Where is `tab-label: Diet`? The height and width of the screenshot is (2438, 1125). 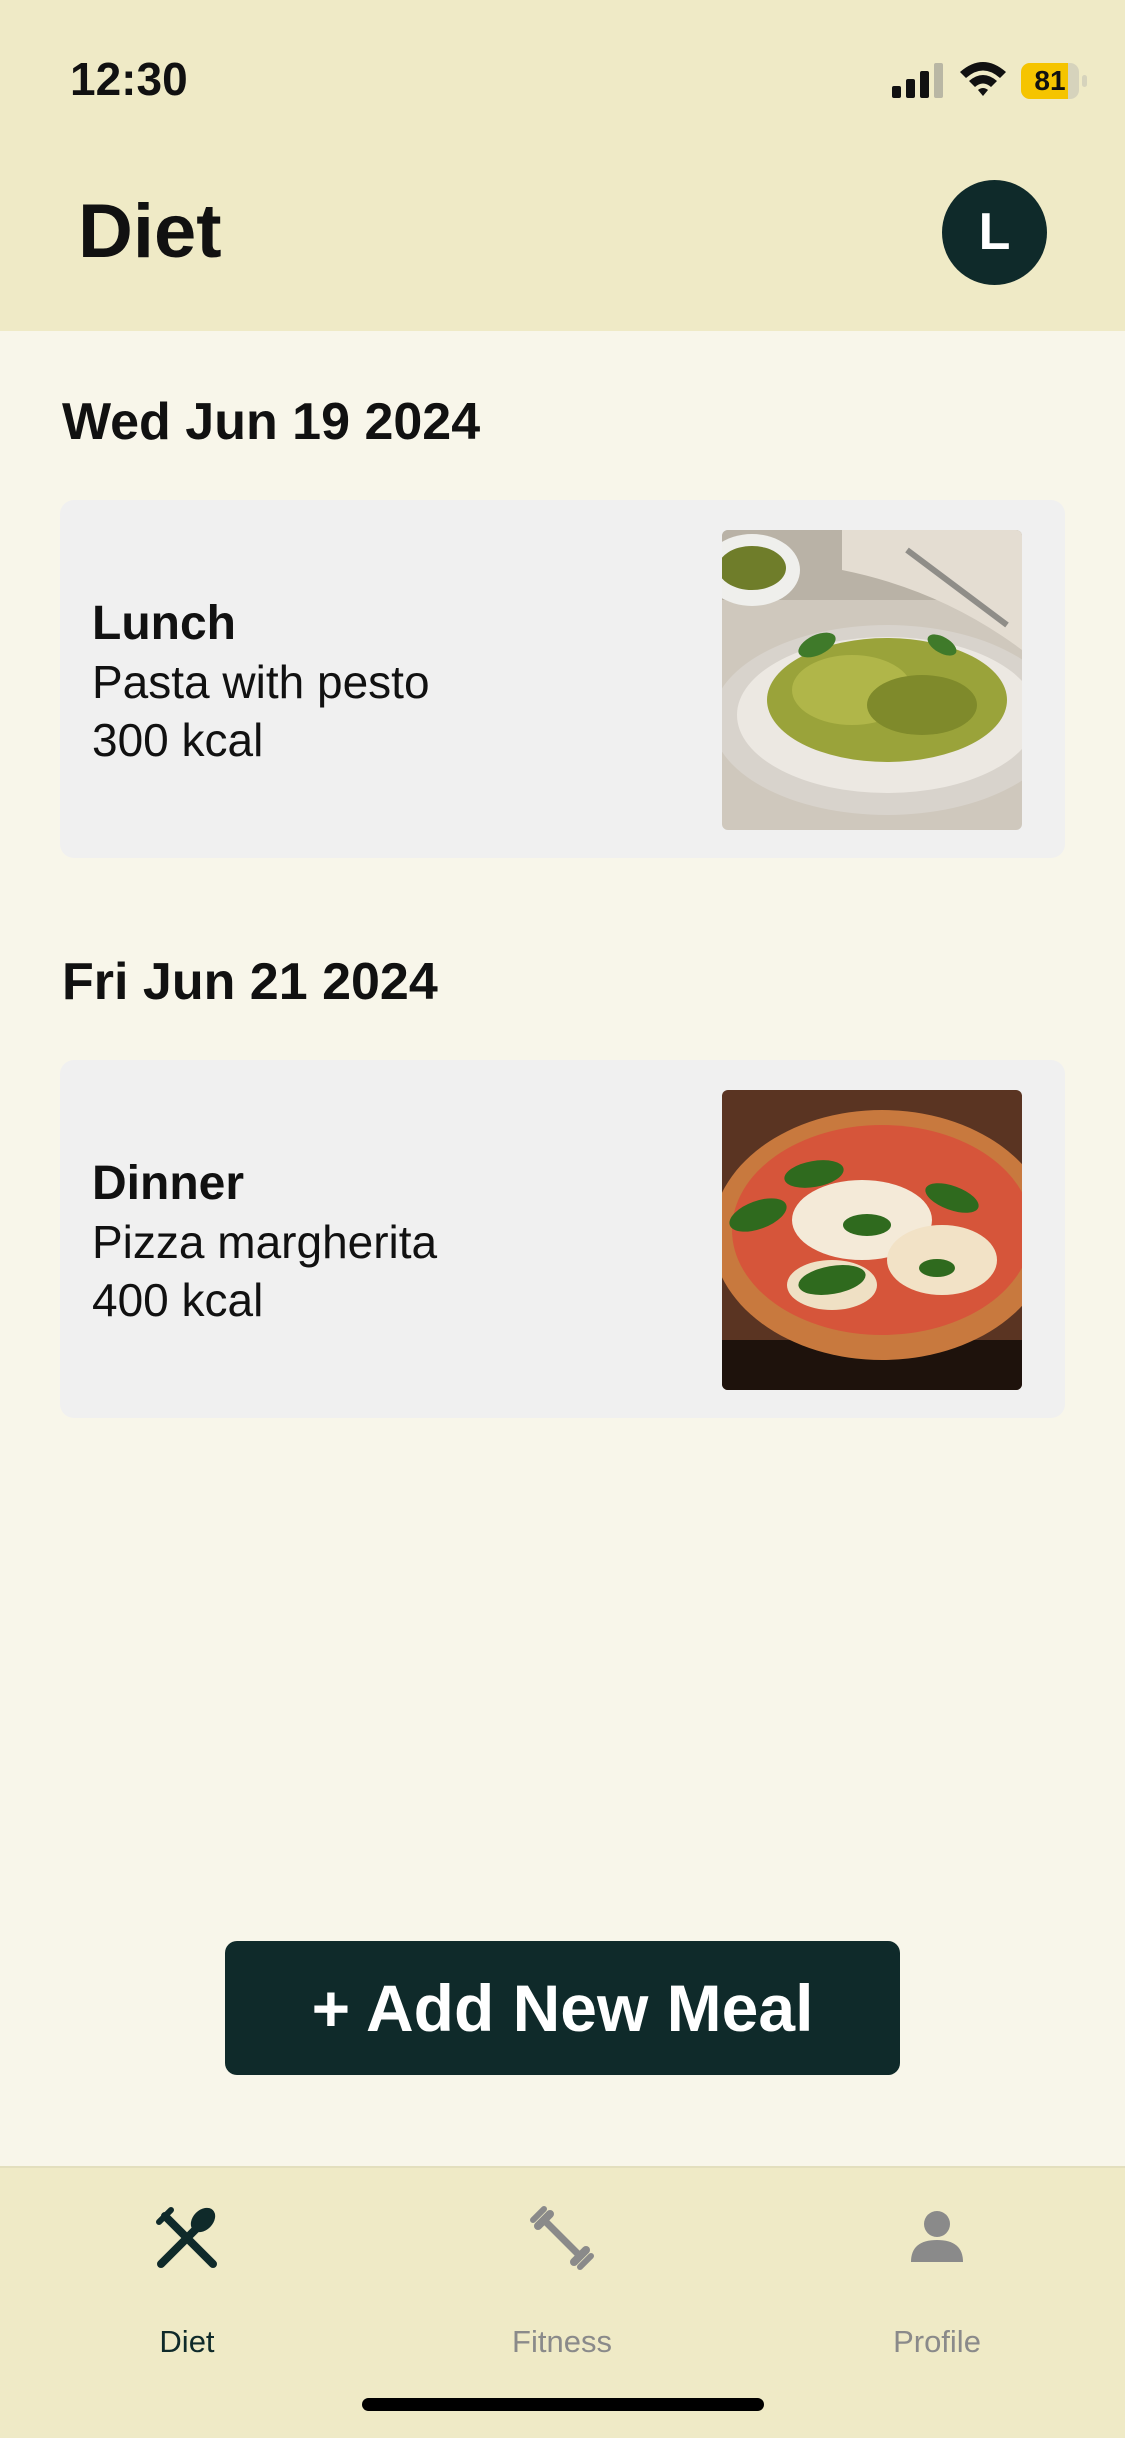 tab-label: Diet is located at coordinates (187, 2341).